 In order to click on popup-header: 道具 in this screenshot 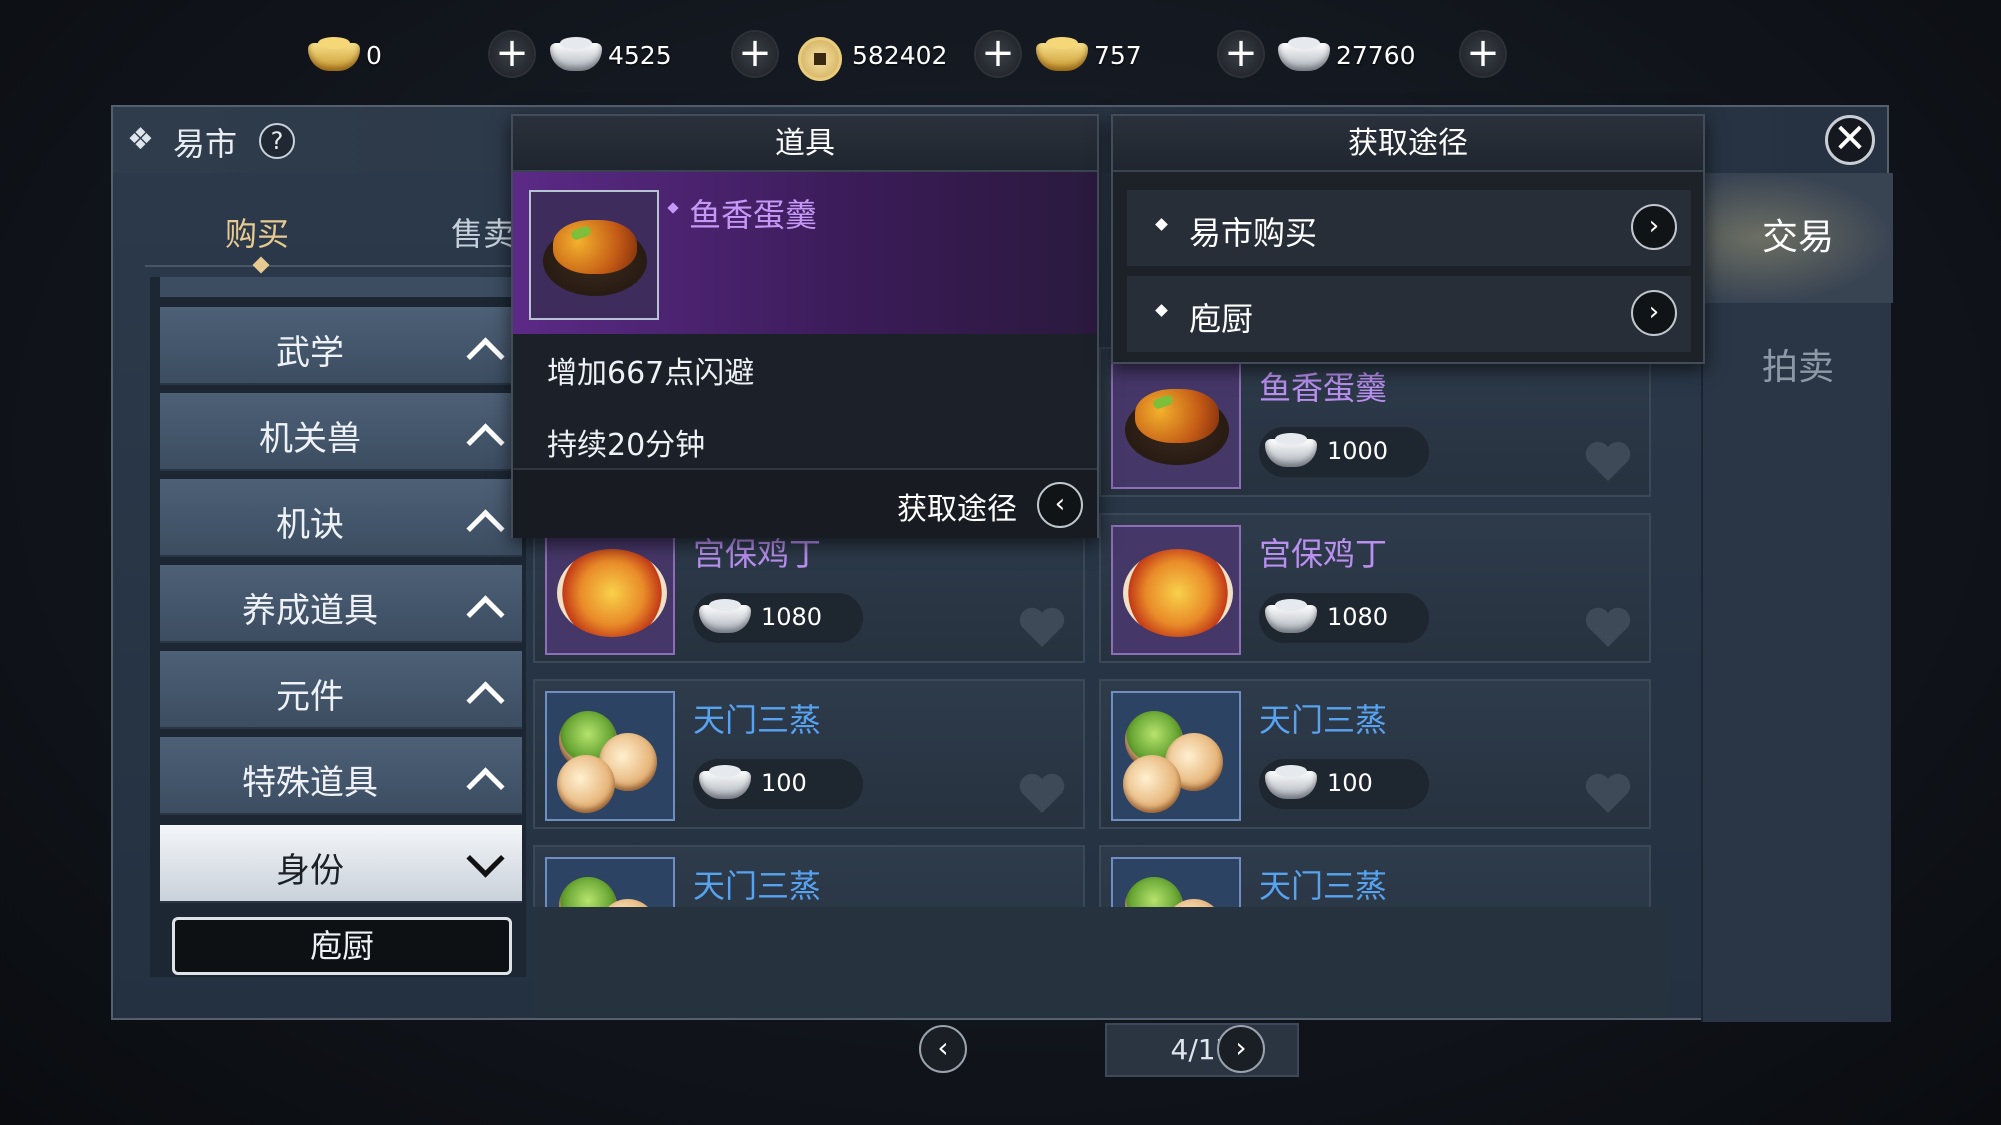, I will do `click(805, 144)`.